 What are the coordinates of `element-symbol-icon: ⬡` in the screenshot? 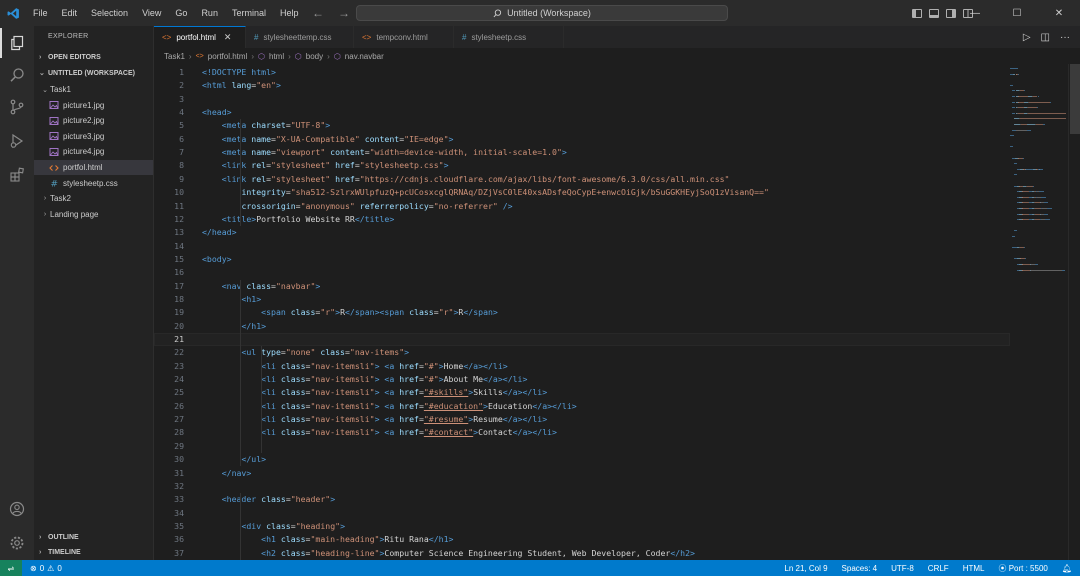 It's located at (337, 56).